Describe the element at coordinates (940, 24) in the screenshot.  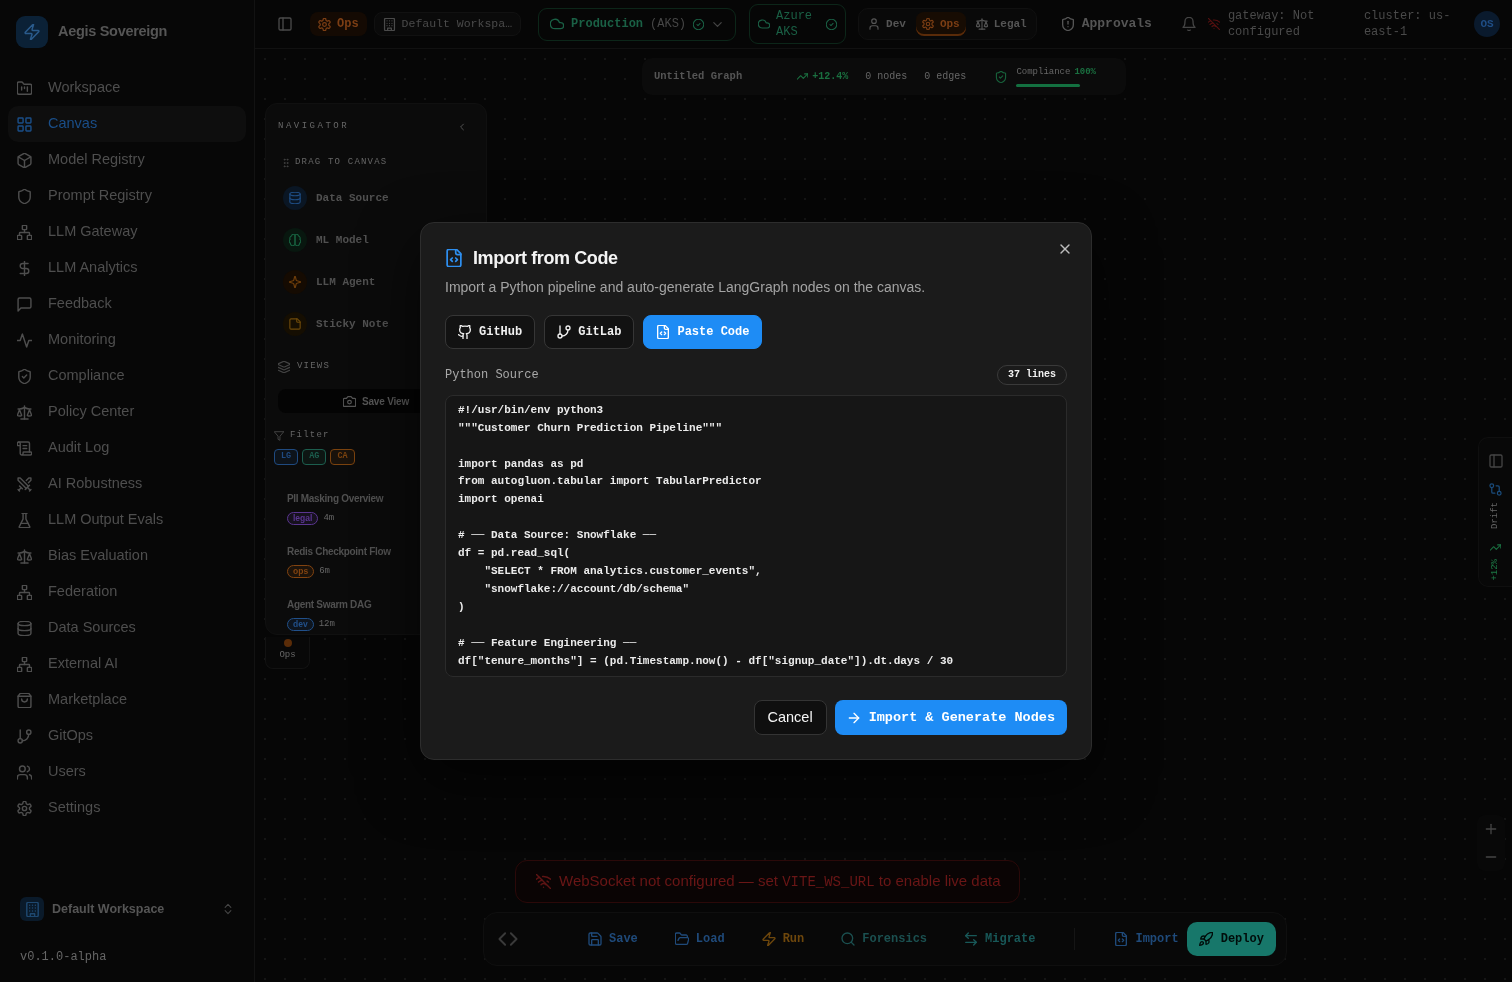
I see `persona-tab: Ops` at that location.